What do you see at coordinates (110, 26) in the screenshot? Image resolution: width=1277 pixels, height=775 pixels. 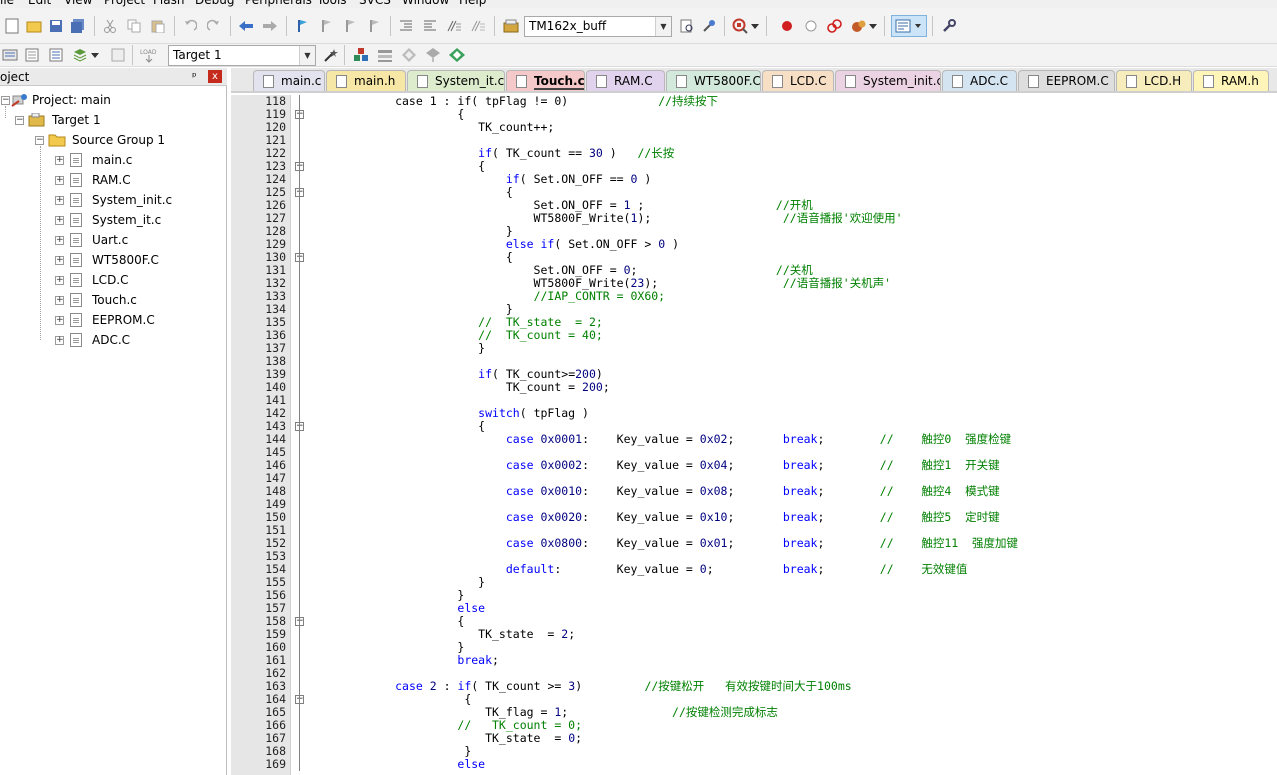 I see `cut-icon` at bounding box center [110, 26].